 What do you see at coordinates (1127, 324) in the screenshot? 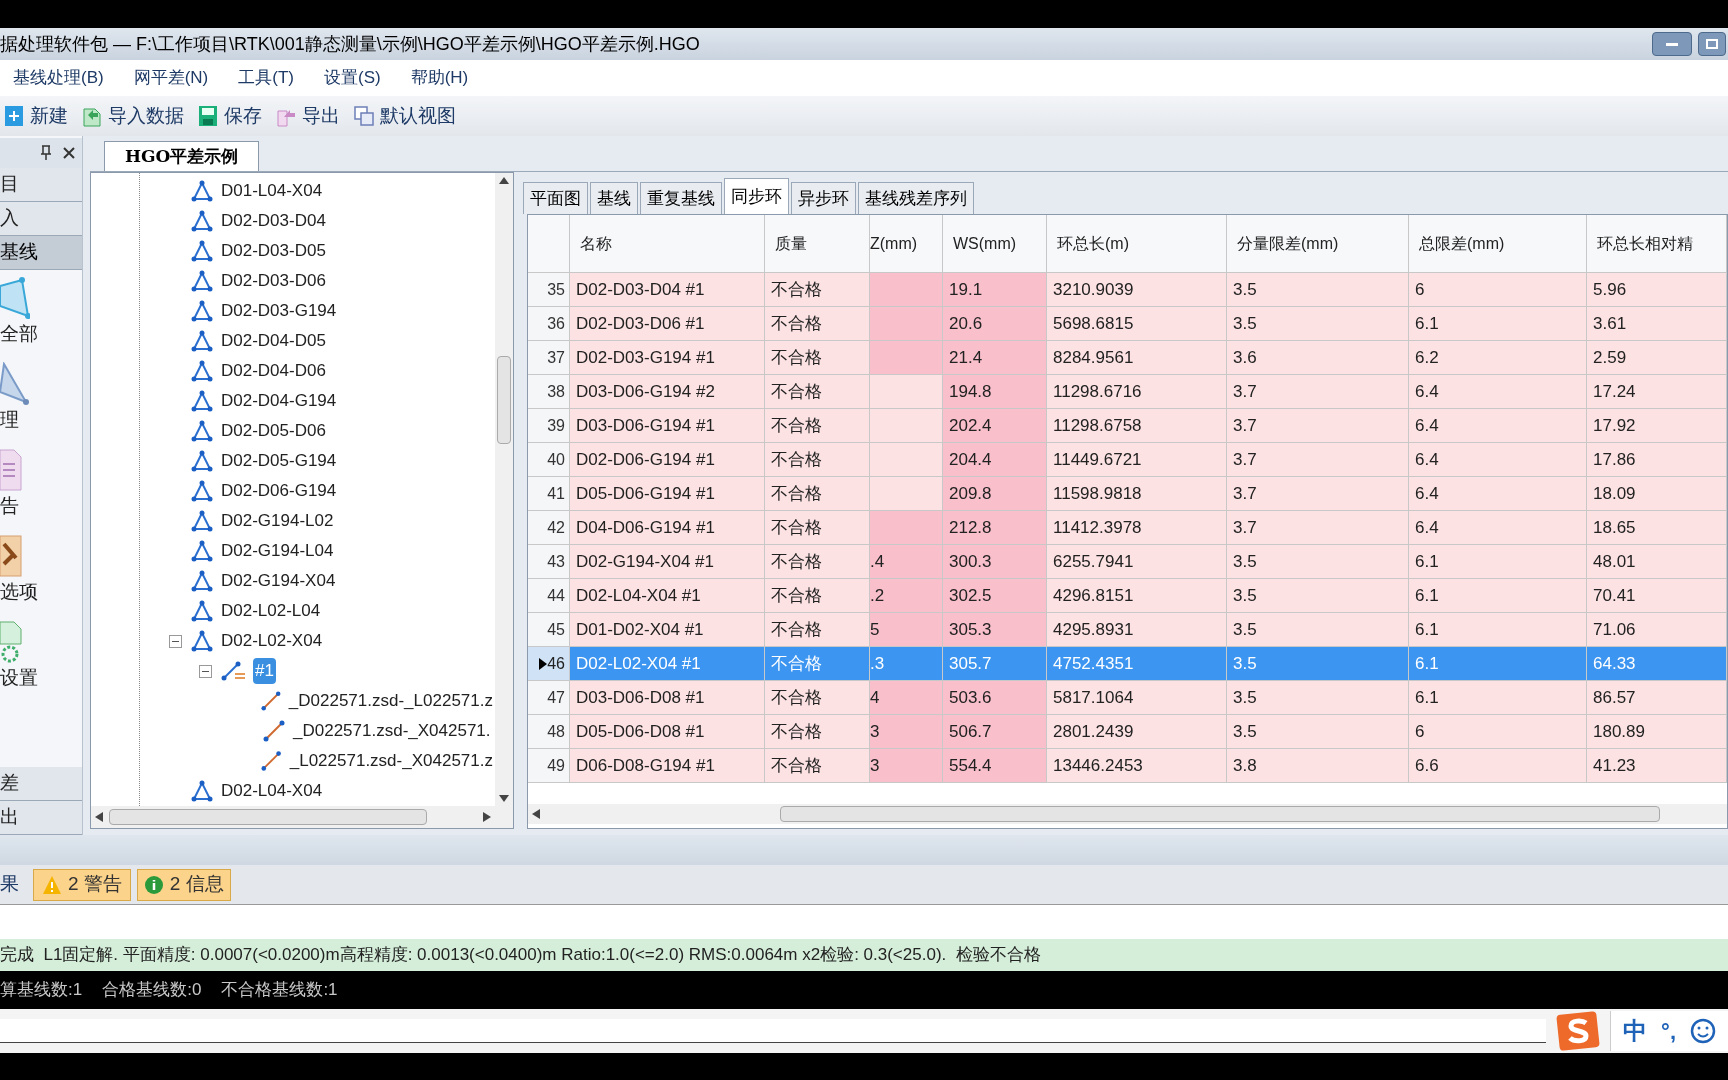
I see `table-row: 36 D02-D03-D06 #1 不合格 20.6 5698.6815 3.5 6.1 3.61` at bounding box center [1127, 324].